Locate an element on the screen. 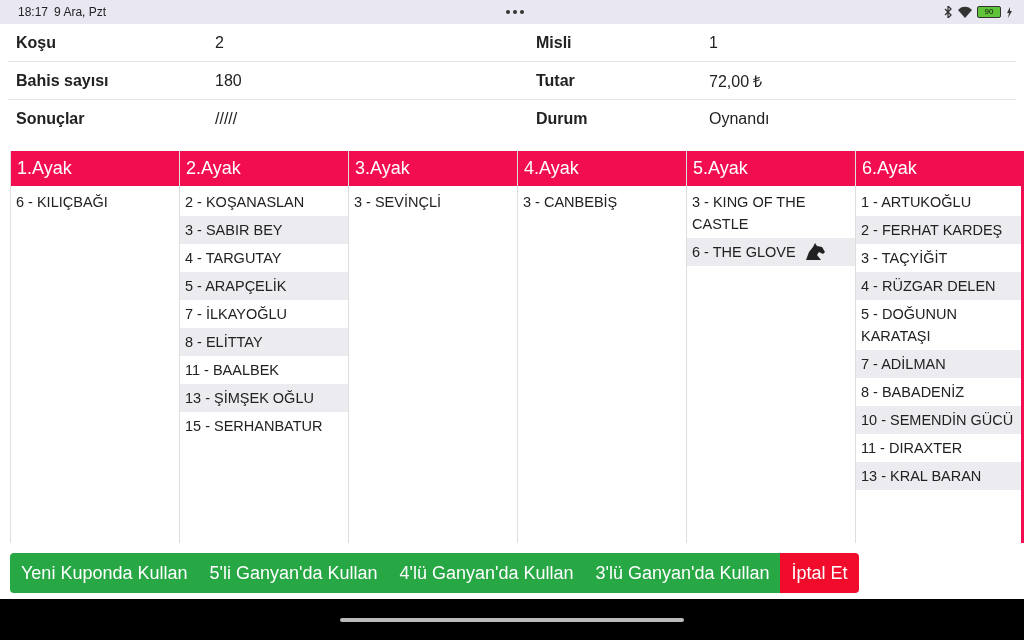 This screenshot has height=640, width=1024. runner-item: 8 - BABADENİZ is located at coordinates (913, 392).